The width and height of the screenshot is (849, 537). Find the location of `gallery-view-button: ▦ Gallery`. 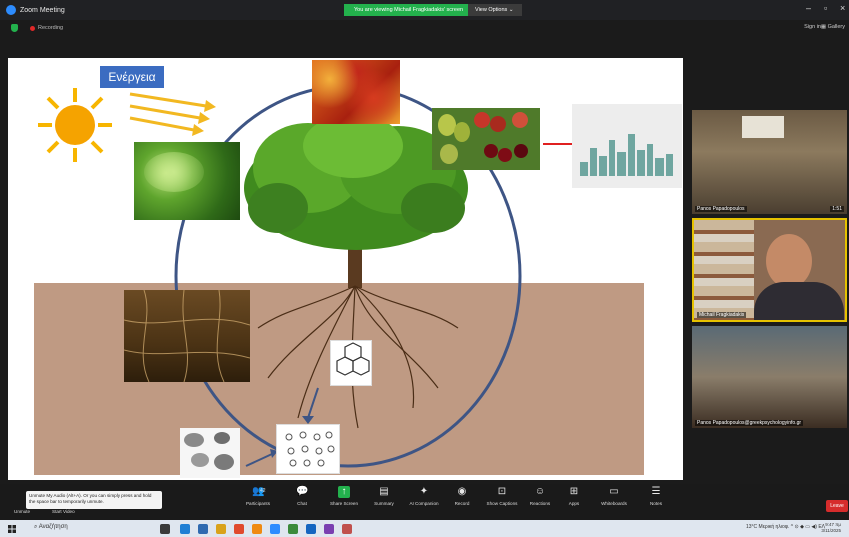

gallery-view-button: ▦ Gallery is located at coordinates (833, 27).